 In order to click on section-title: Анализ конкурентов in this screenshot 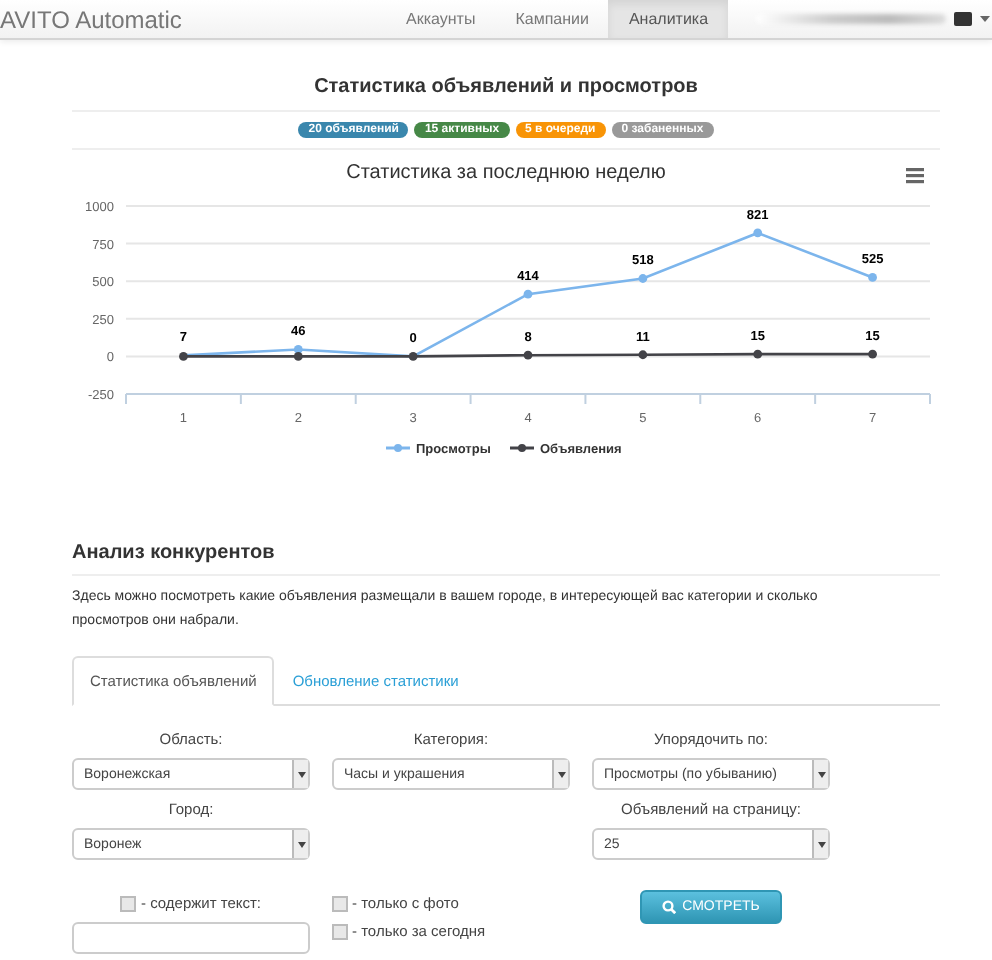, I will do `click(506, 559)`.